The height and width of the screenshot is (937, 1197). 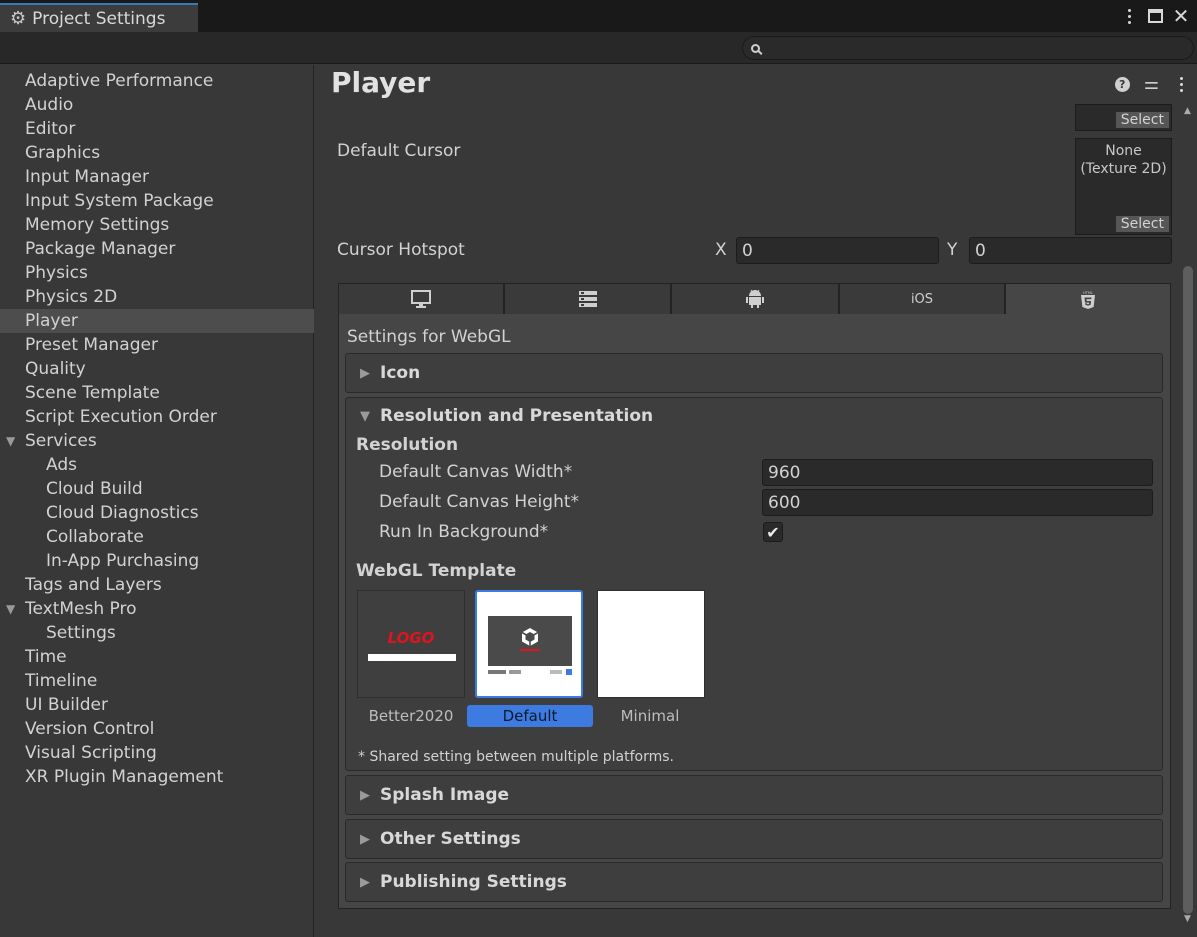 What do you see at coordinates (721, 250) in the screenshot?
I see `hotspot-x-label: X` at bounding box center [721, 250].